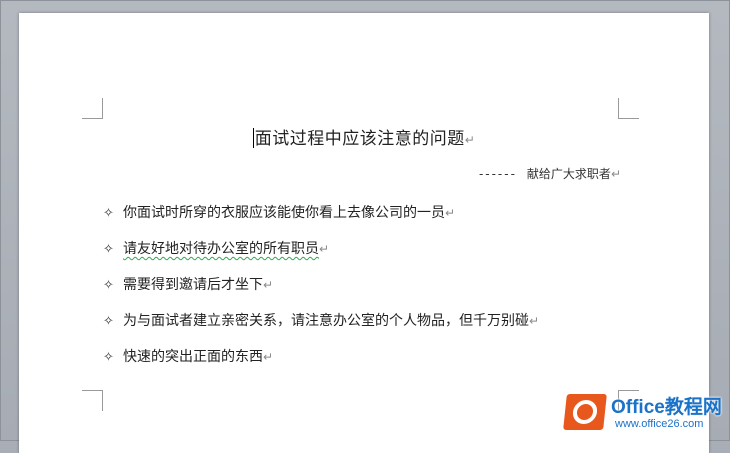  Describe the element at coordinates (359, 139) in the screenshot. I see `document-title-text: 面试过程中应该注意的问题` at that location.